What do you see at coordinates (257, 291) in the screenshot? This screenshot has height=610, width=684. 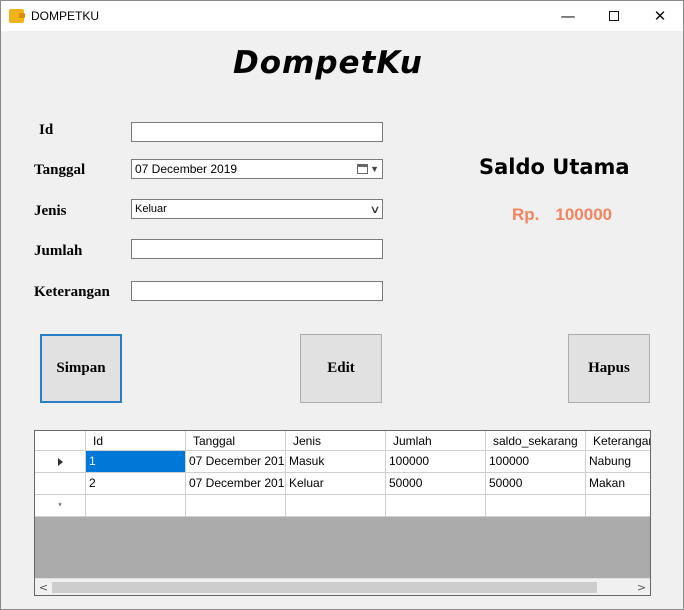 I see `keterangan-field` at bounding box center [257, 291].